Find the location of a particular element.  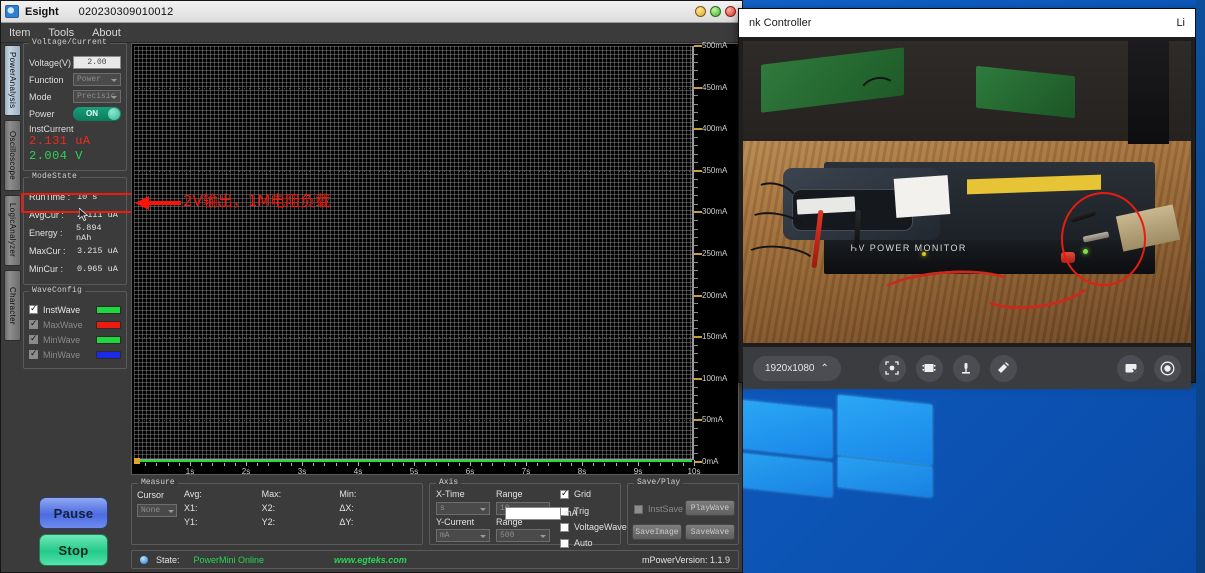

tab-logic-analyzer: LogicAnalyzer is located at coordinates (12, 230).